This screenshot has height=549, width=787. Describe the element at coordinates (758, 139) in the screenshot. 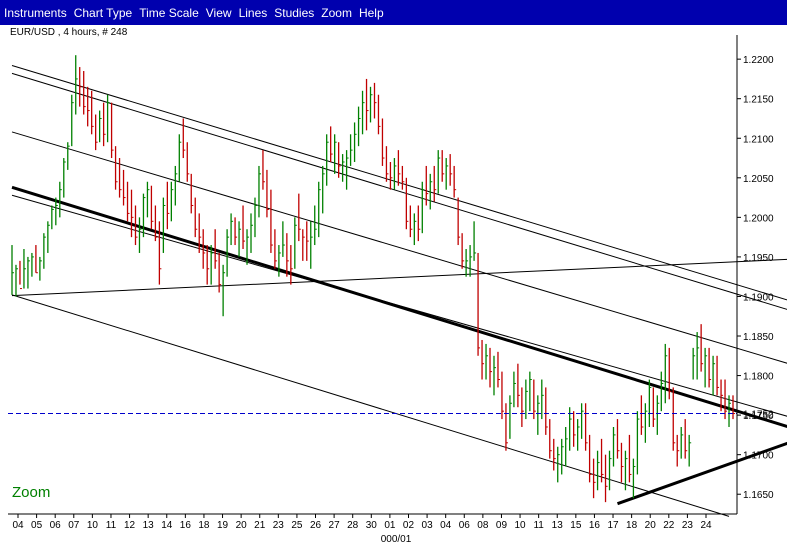

I see `y-tick-label: 1.2100` at that location.